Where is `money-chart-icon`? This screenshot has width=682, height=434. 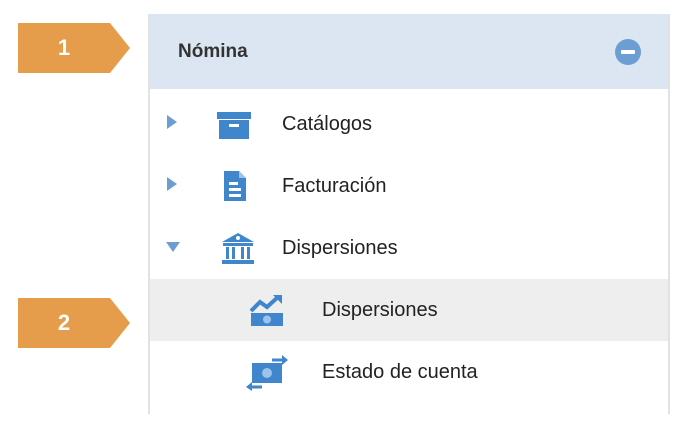 money-chart-icon is located at coordinates (266, 310).